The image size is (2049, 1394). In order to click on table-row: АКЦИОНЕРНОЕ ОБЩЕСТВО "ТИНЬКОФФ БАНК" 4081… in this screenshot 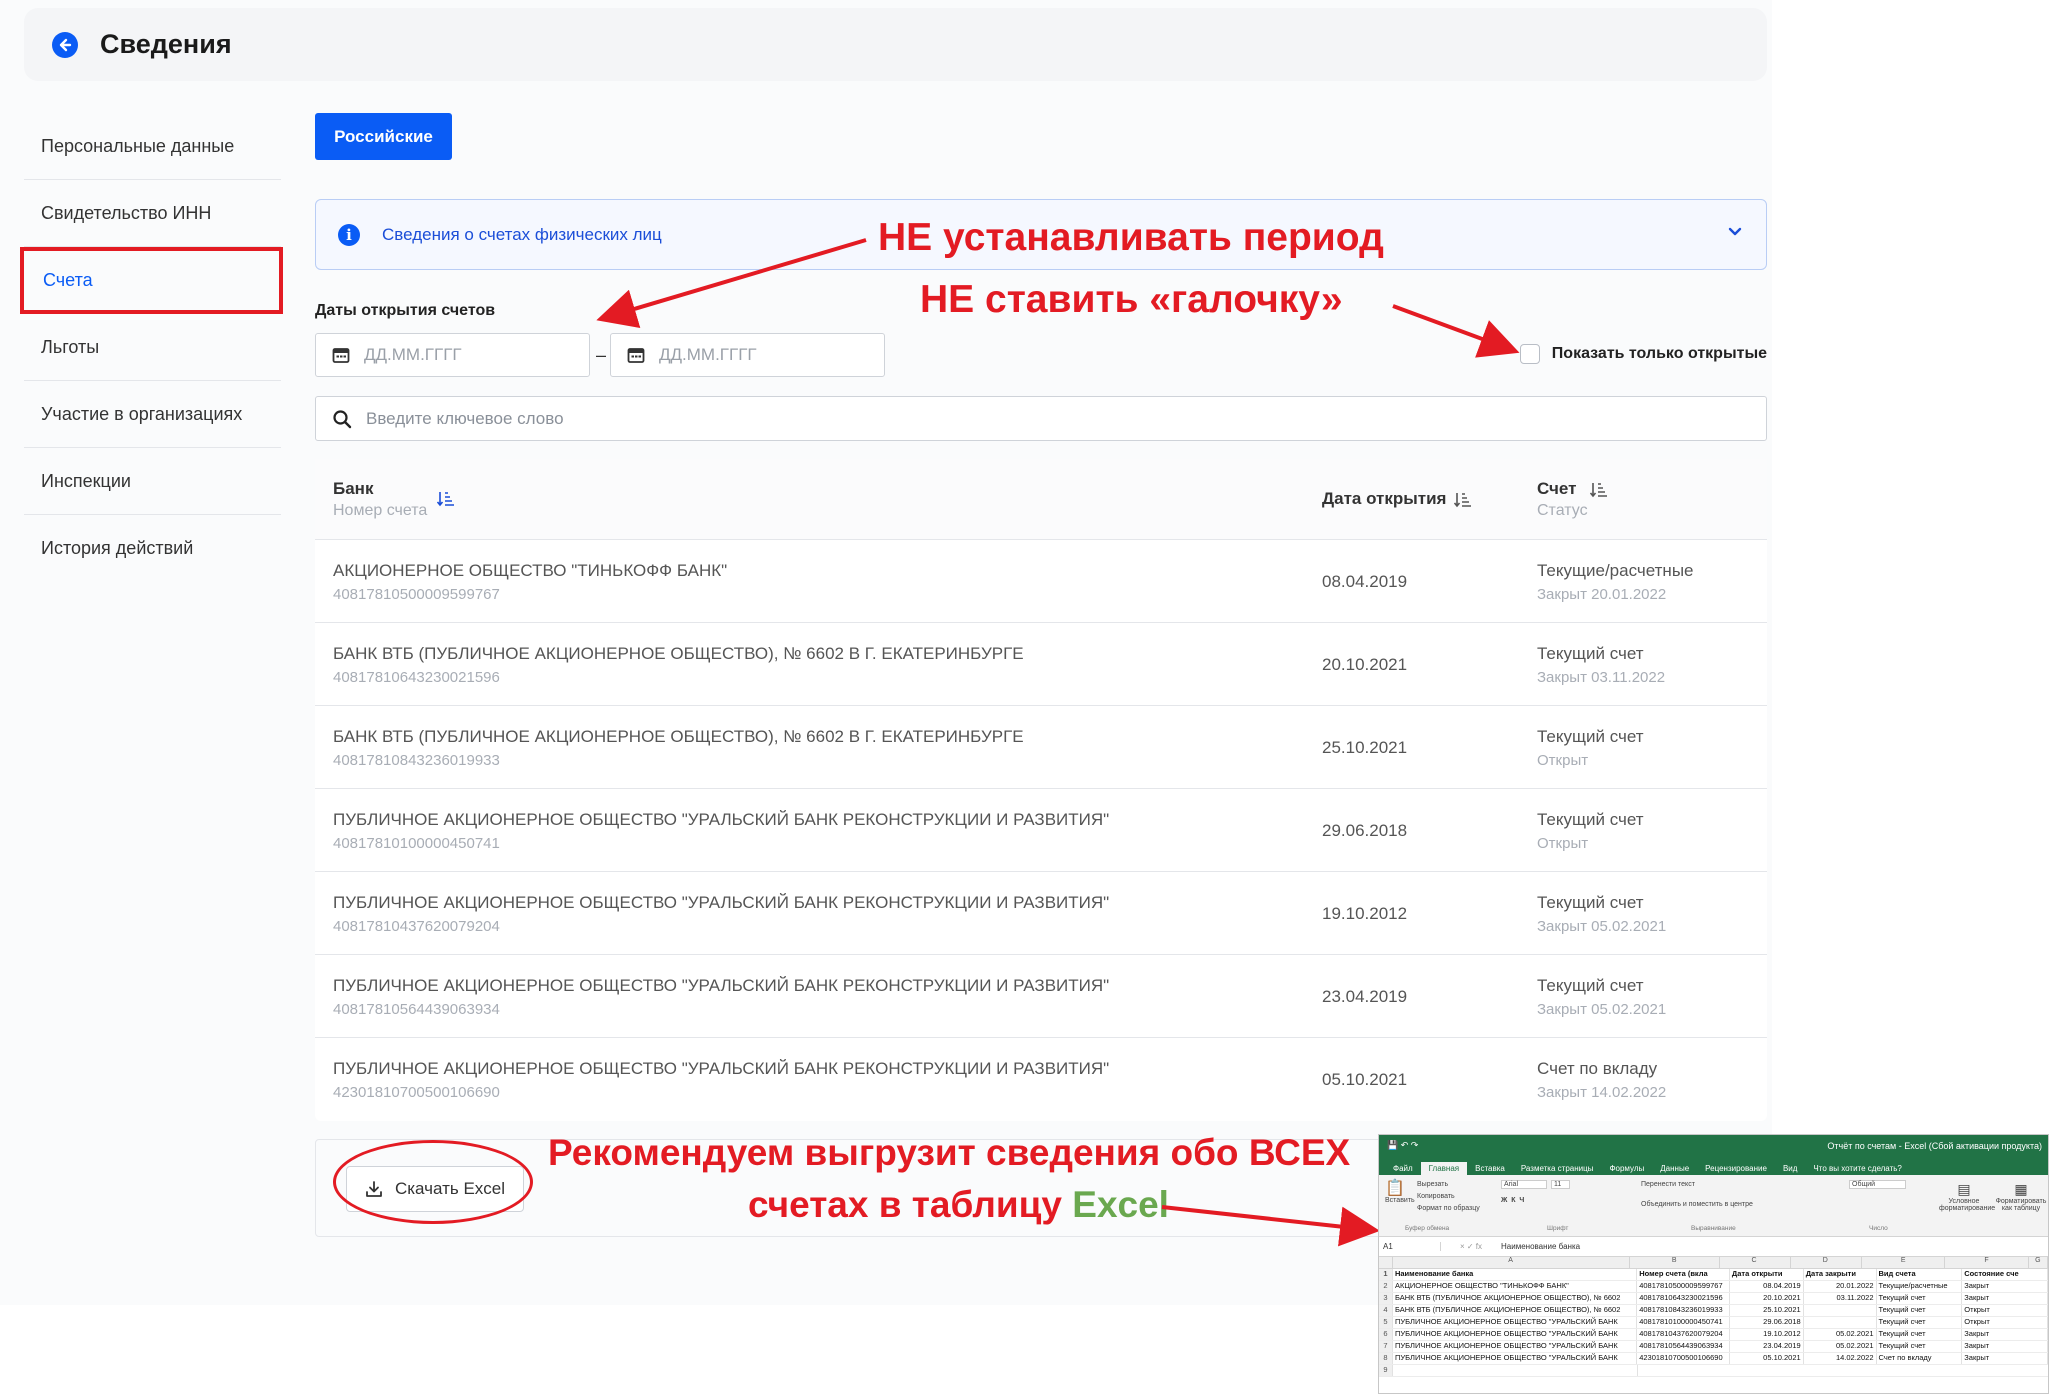, I will do `click(1041, 581)`.